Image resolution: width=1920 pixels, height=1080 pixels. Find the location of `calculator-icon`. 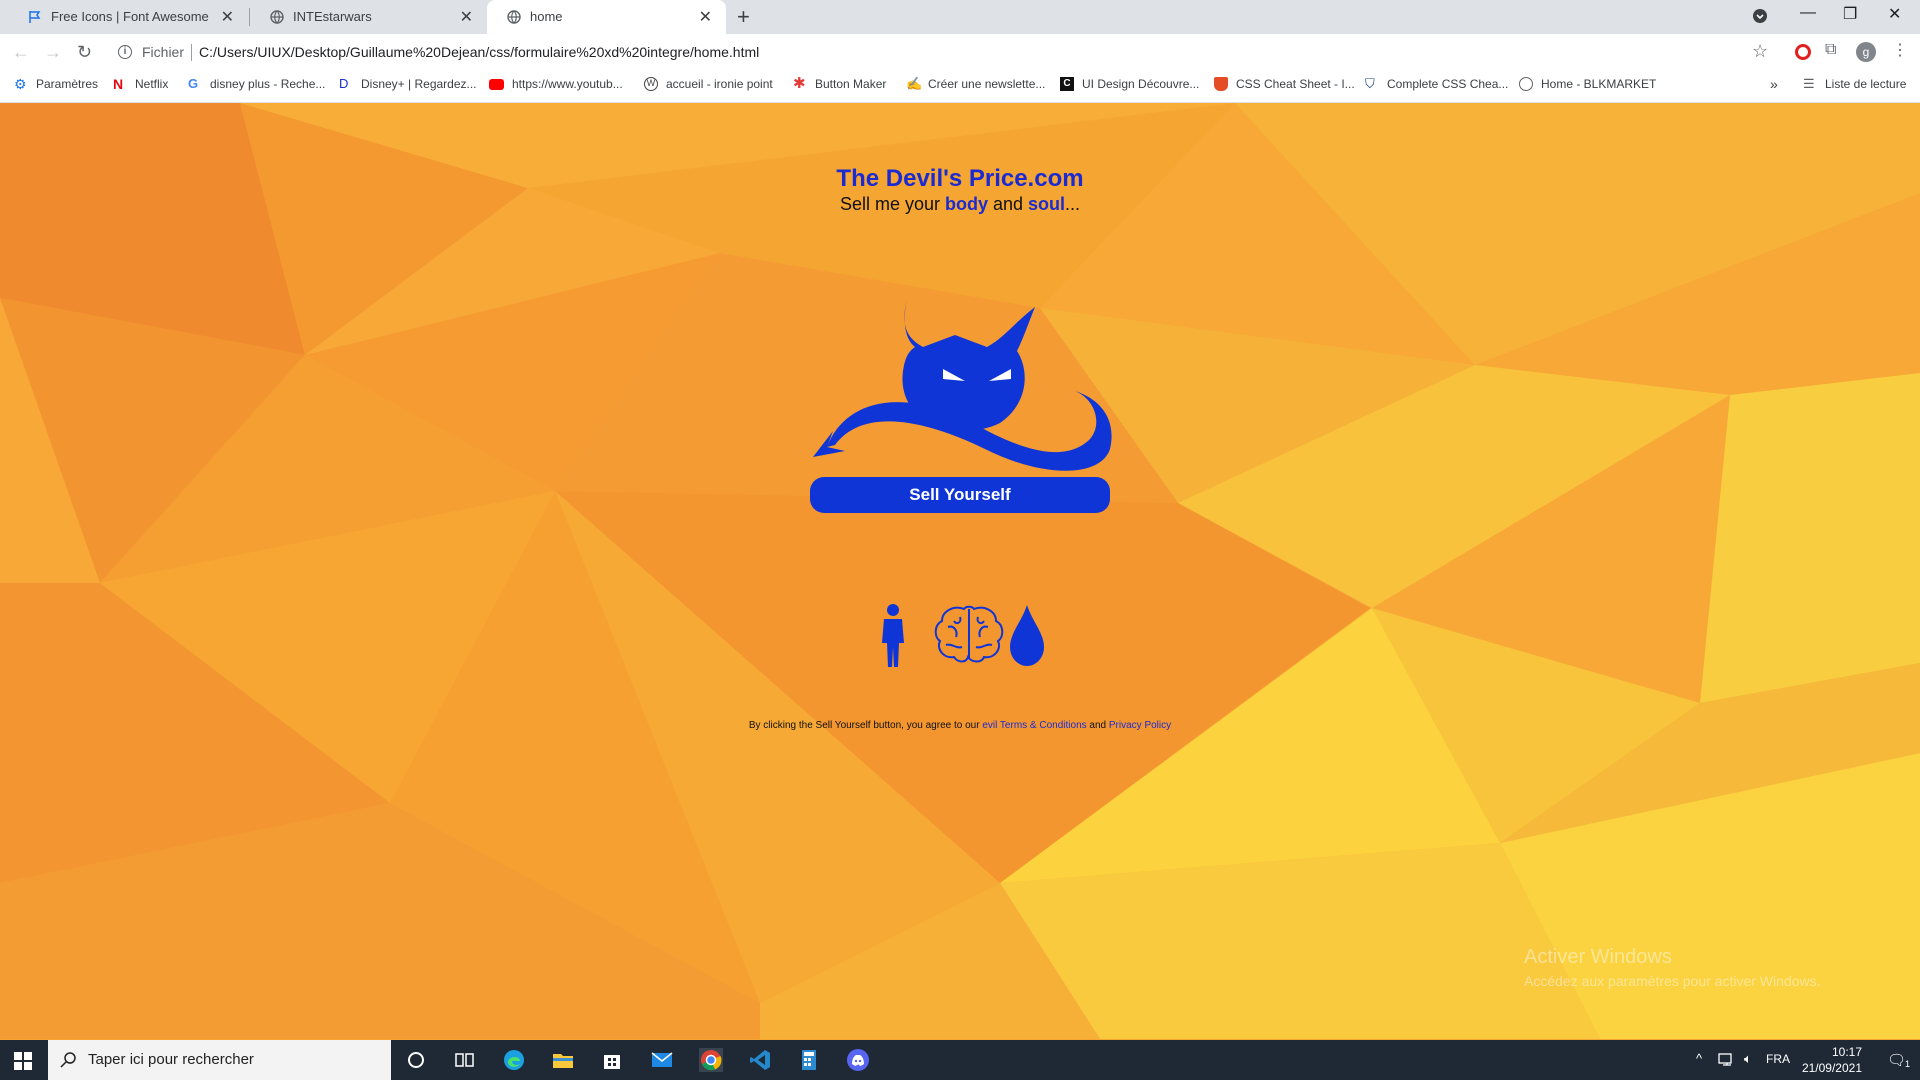

calculator-icon is located at coordinates (809, 1060).